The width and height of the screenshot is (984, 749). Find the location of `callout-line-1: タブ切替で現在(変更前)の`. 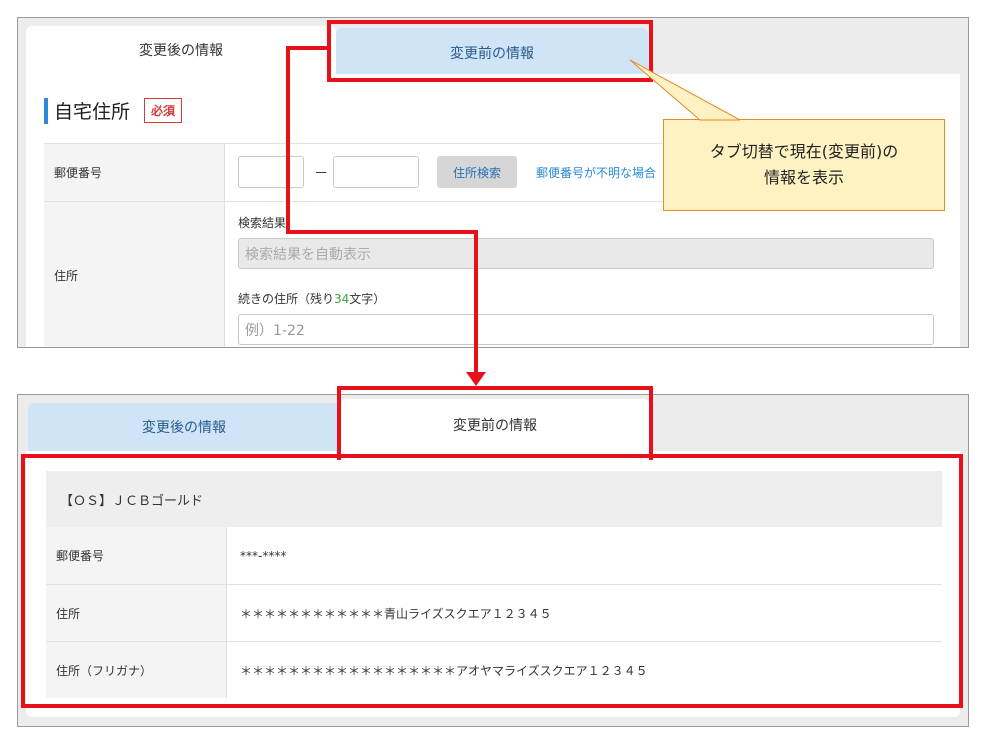

callout-line-1: タブ切替で現在(変更前)の is located at coordinates (804, 151).